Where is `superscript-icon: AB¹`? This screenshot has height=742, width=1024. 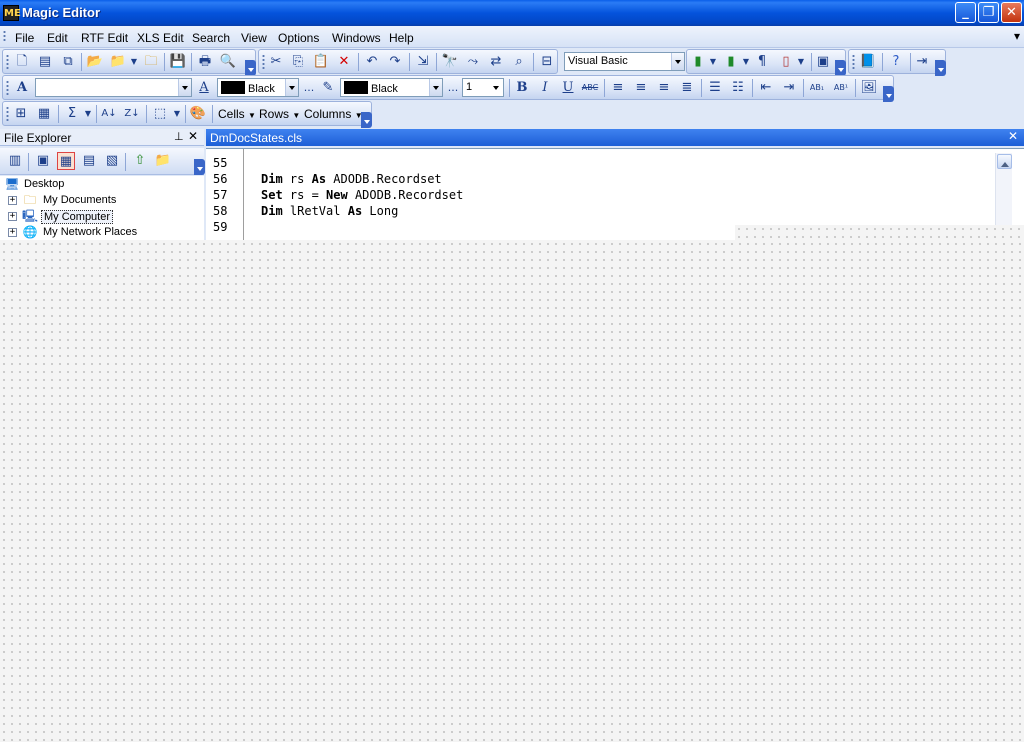 superscript-icon: AB¹ is located at coordinates (841, 88).